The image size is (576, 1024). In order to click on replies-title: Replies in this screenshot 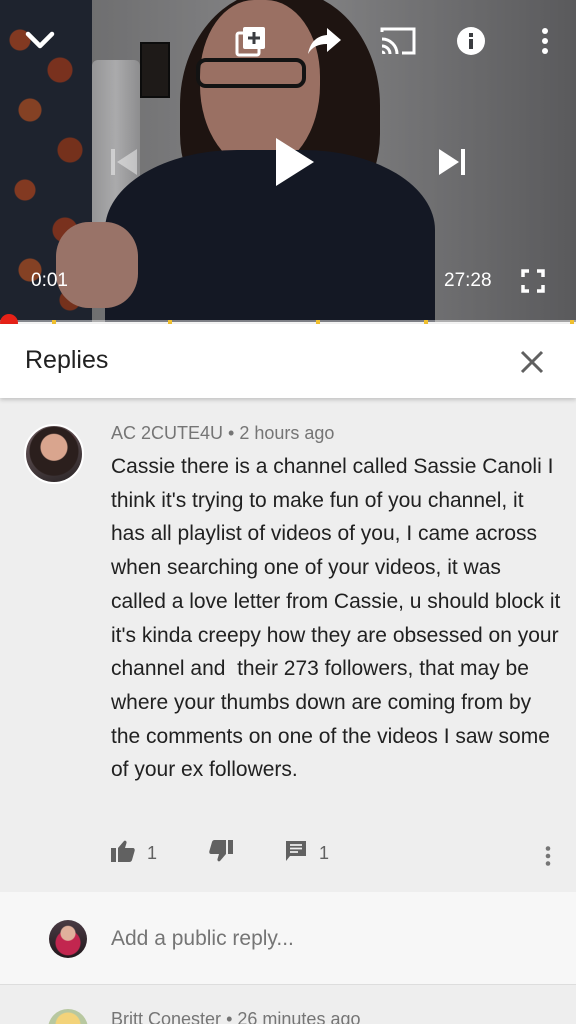, I will do `click(67, 360)`.